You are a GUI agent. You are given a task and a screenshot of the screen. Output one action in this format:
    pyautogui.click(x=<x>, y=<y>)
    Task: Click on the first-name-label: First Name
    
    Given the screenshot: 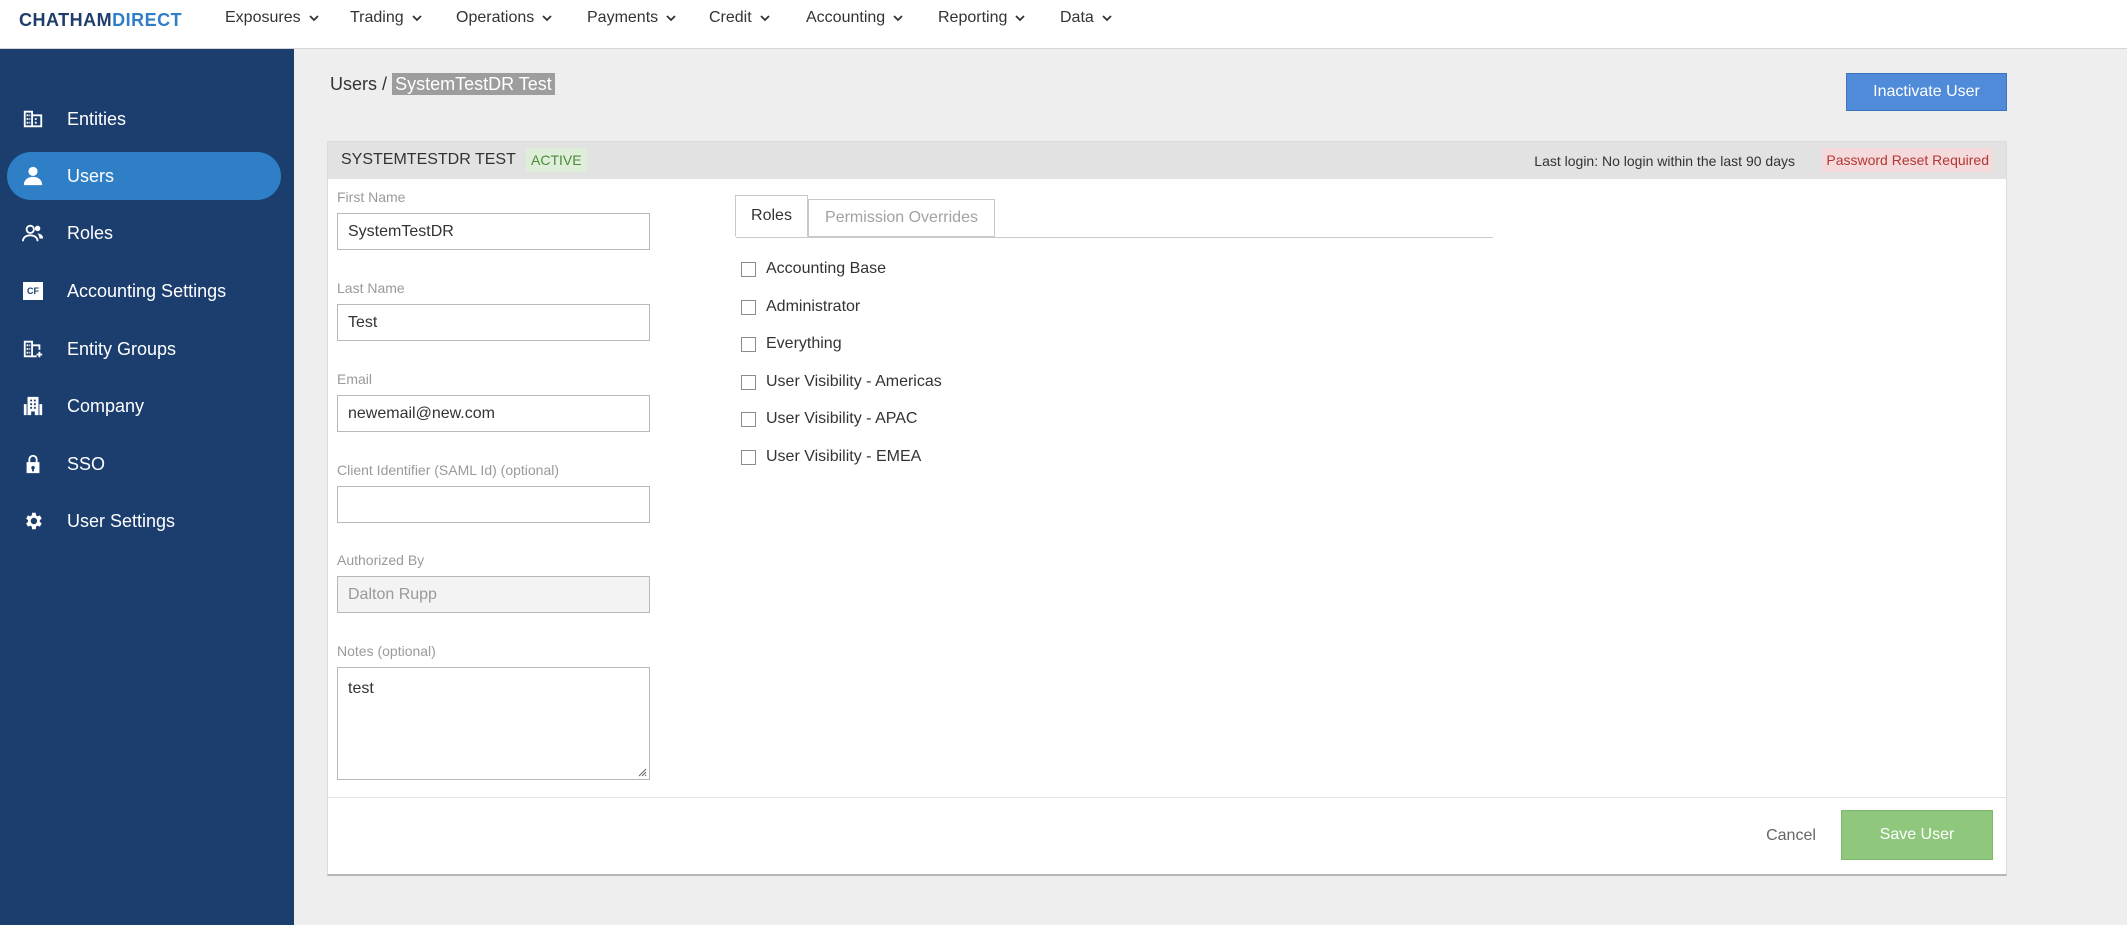 What is the action you would take?
    pyautogui.click(x=371, y=197)
    